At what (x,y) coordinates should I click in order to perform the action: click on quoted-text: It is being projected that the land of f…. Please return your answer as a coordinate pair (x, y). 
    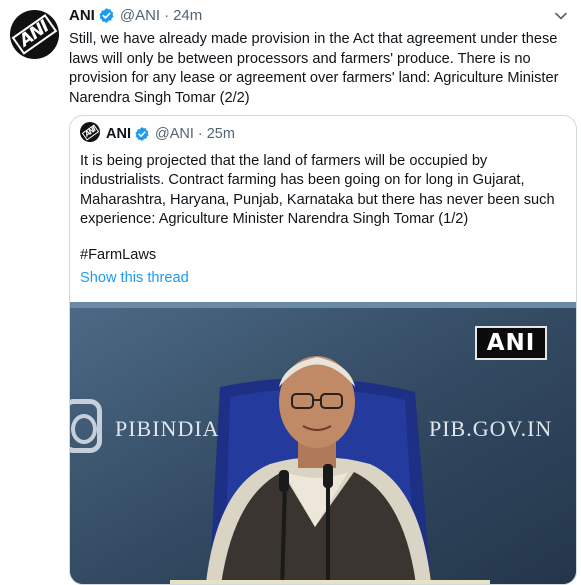
    Looking at the image, I should click on (317, 190).